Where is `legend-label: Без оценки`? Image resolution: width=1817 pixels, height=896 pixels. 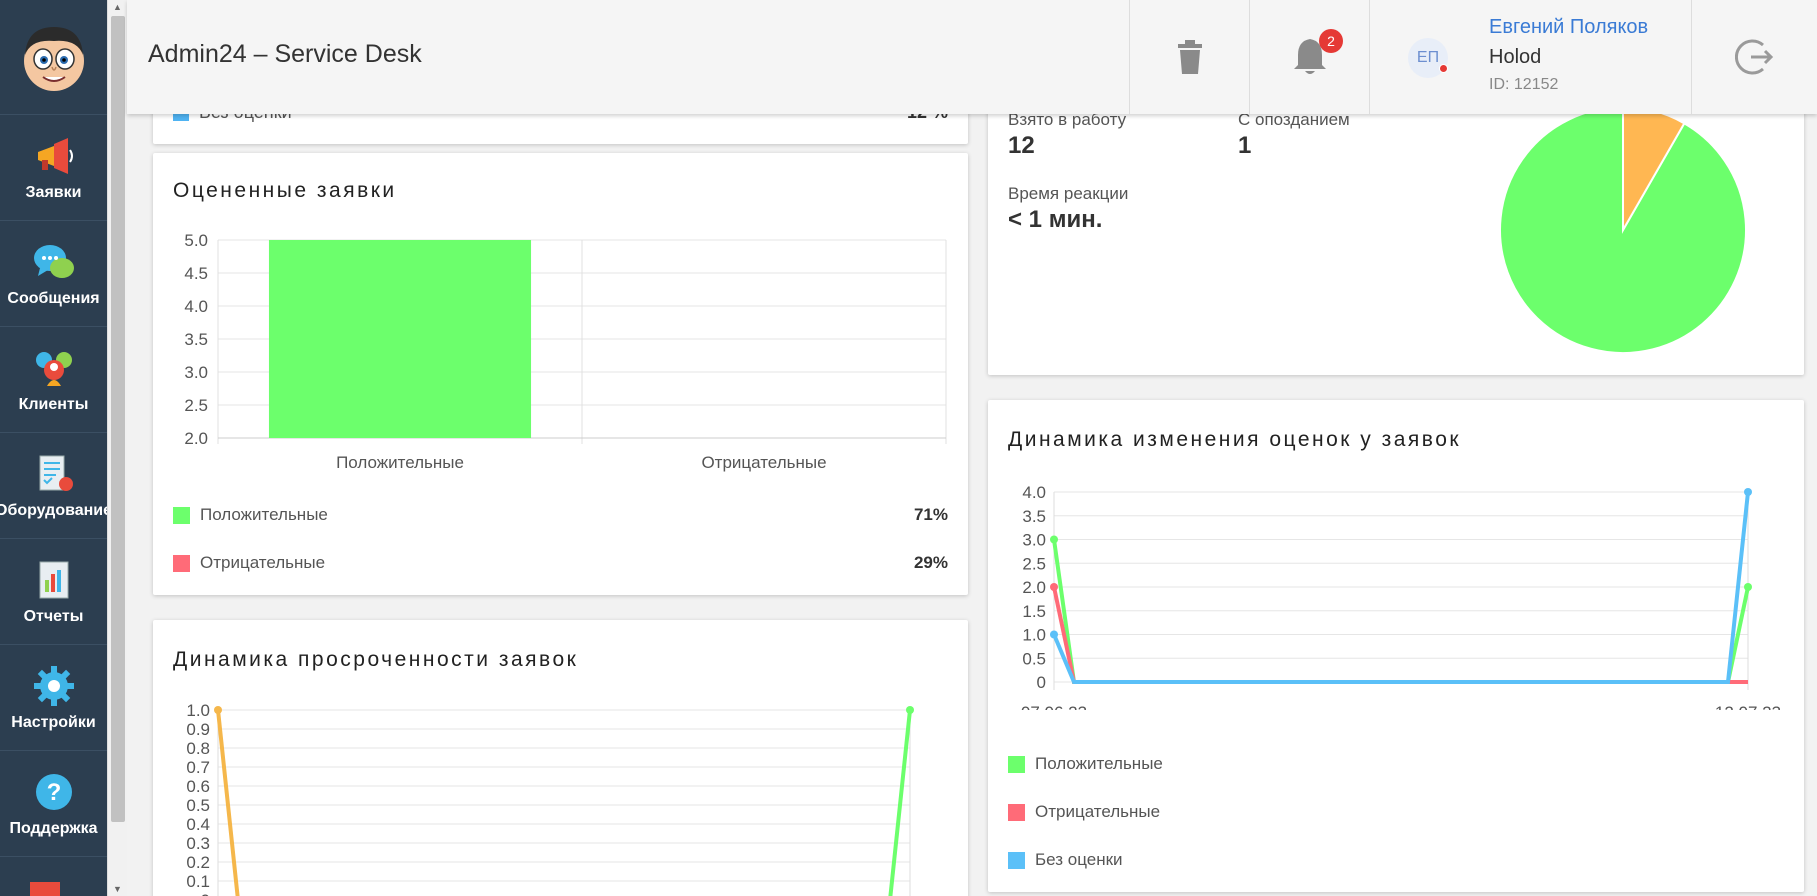 legend-label: Без оценки is located at coordinates (1079, 859).